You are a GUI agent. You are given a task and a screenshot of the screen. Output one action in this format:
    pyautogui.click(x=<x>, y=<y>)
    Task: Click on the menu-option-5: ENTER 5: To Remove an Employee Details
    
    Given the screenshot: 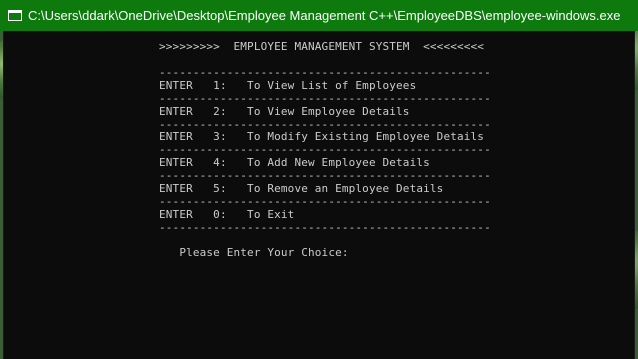 What is the action you would take?
    pyautogui.click(x=301, y=188)
    